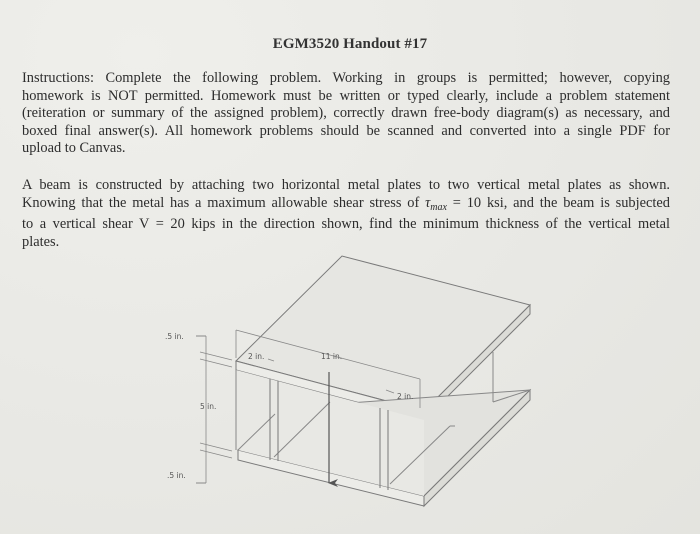 The image size is (700, 534). I want to click on dim-label-top-flange-thickness: .5 in., so click(174, 336).